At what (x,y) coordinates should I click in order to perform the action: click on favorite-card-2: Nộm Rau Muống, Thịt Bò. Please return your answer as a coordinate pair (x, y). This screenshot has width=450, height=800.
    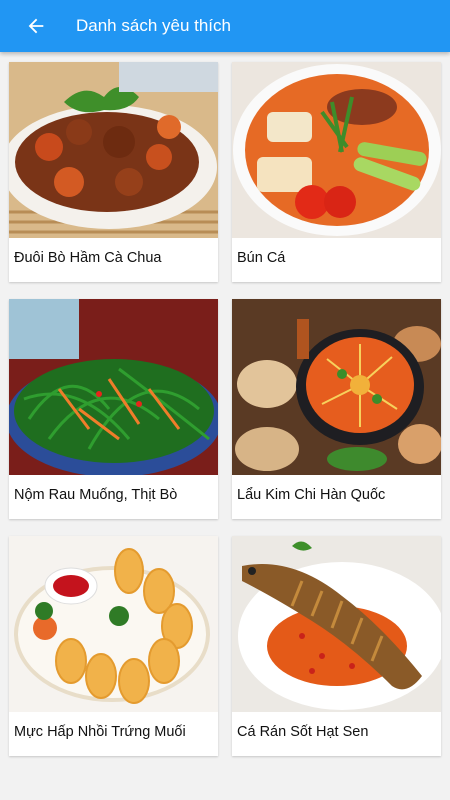
    Looking at the image, I should click on (113, 409).